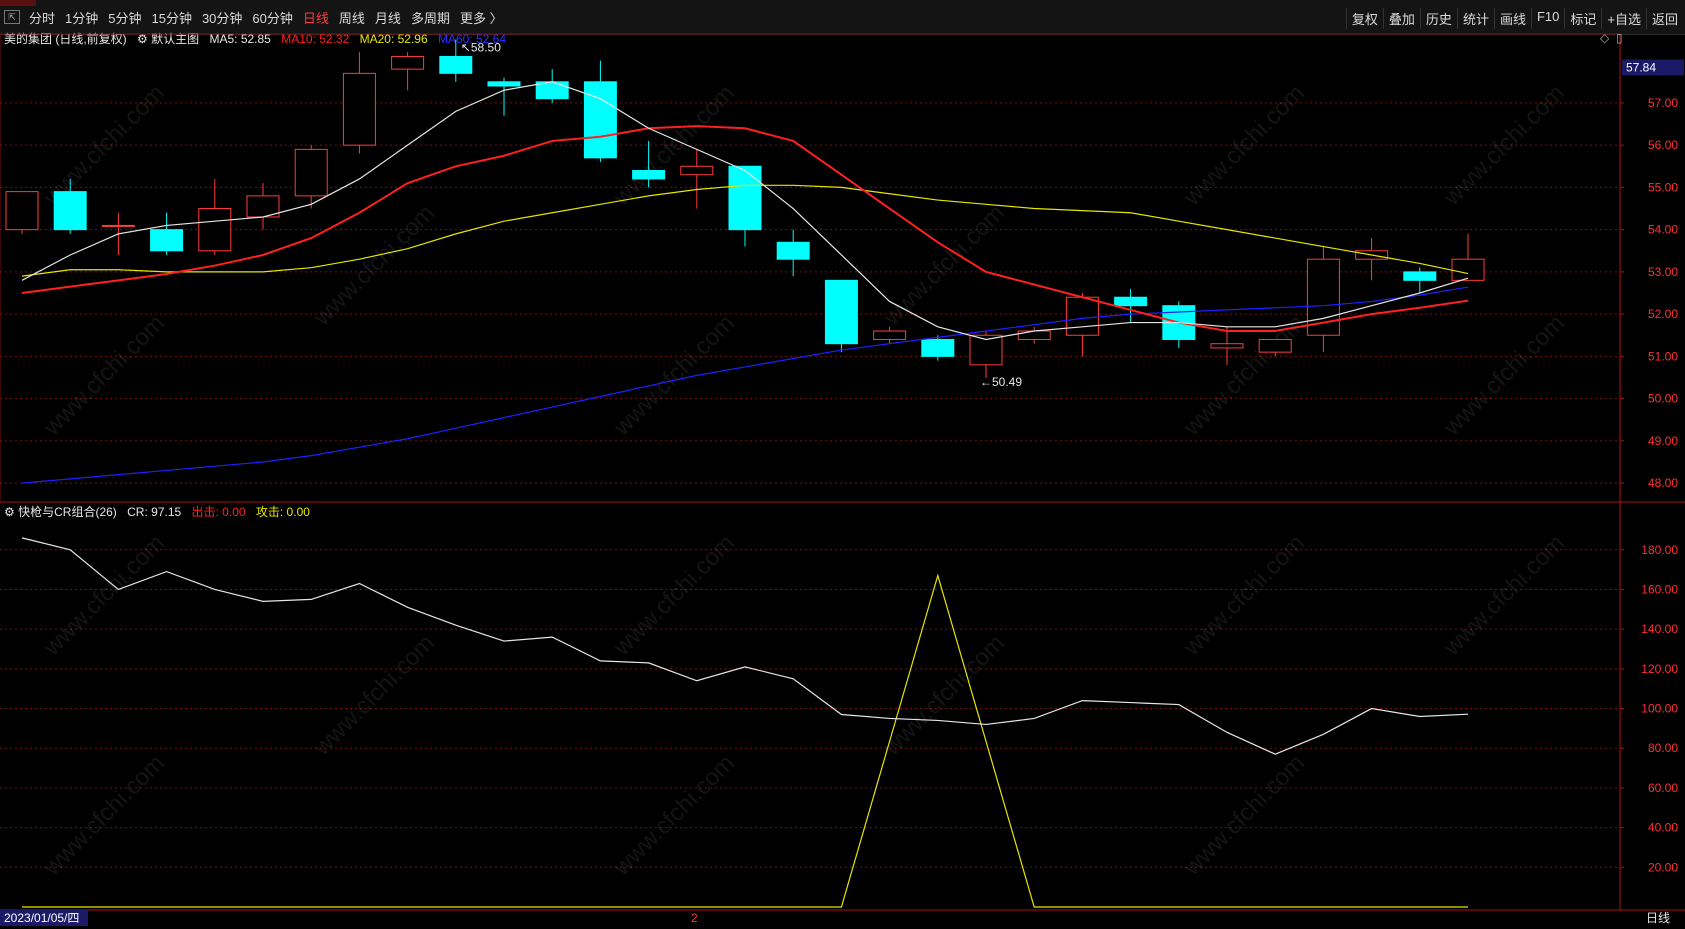  I want to click on sub-tick-label: 120.00, so click(1659, 669).